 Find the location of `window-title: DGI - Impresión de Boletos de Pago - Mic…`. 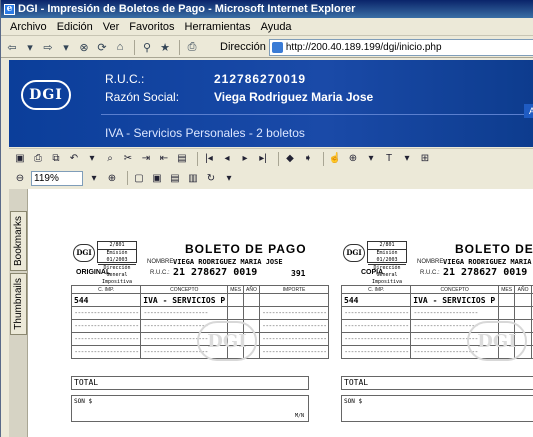

window-title: DGI - Impresión de Boletos de Pago - Mic… is located at coordinates (187, 9).